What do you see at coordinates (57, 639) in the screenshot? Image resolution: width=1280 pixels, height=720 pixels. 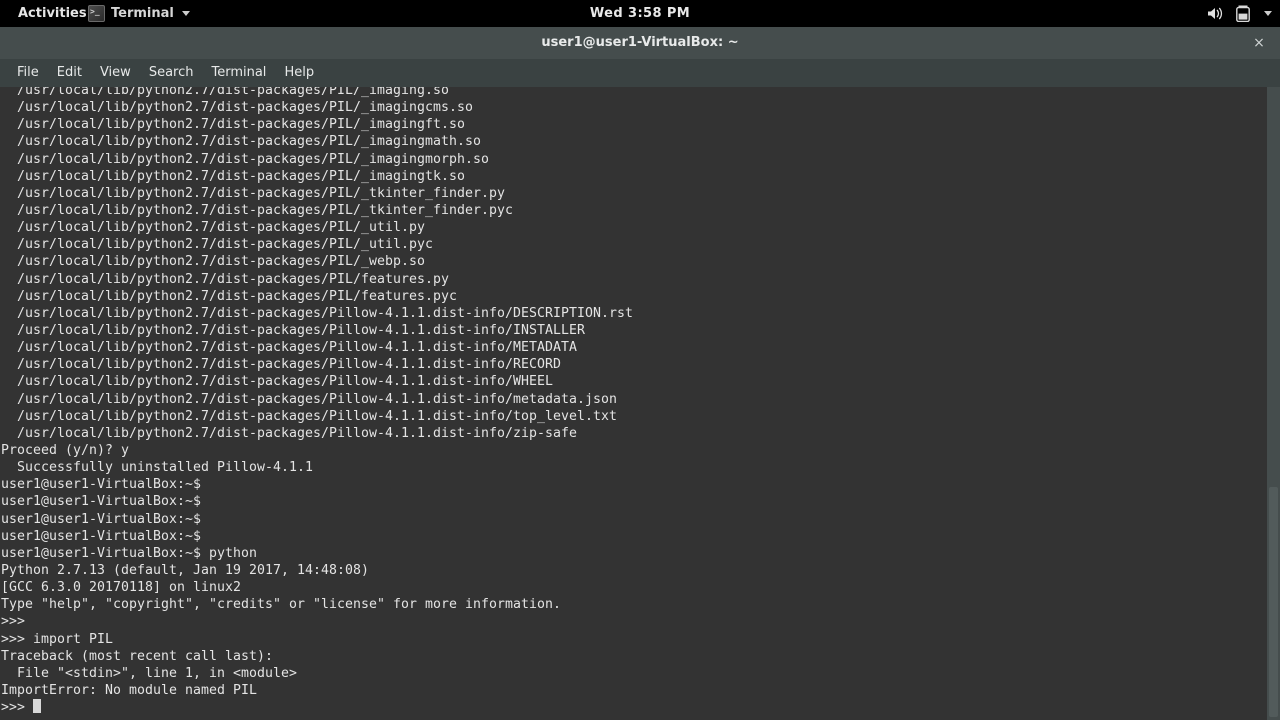 I see `terminal-line: >>> import PIL` at bounding box center [57, 639].